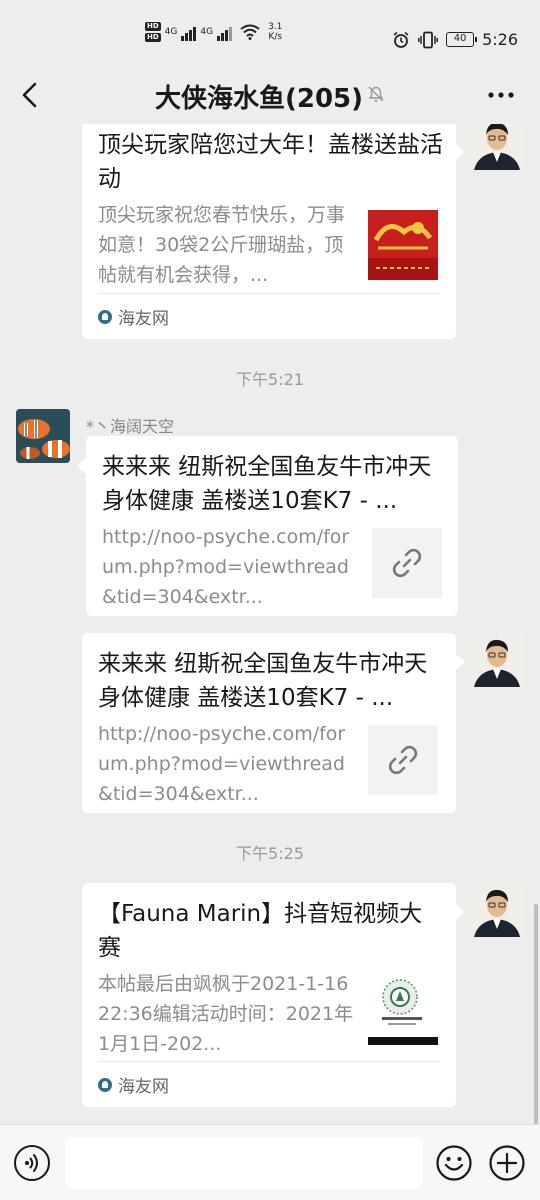 The image size is (540, 1200). What do you see at coordinates (270, 162) in the screenshot?
I see `card-title: 顶尖玩家陪您过大年！盖楼送盐活动` at bounding box center [270, 162].